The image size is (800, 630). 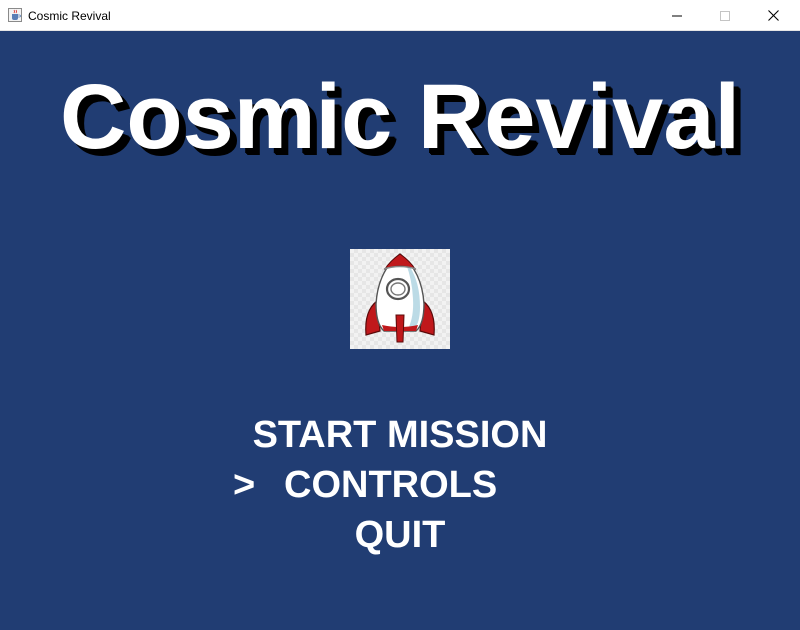 What do you see at coordinates (400, 435) in the screenshot?
I see `menu-item-start-mission: START MISSION` at bounding box center [400, 435].